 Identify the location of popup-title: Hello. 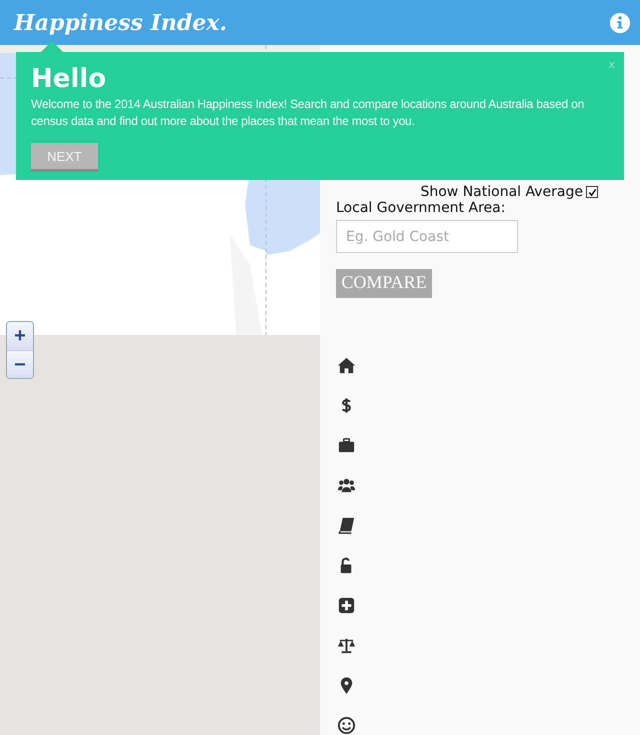
(68, 79).